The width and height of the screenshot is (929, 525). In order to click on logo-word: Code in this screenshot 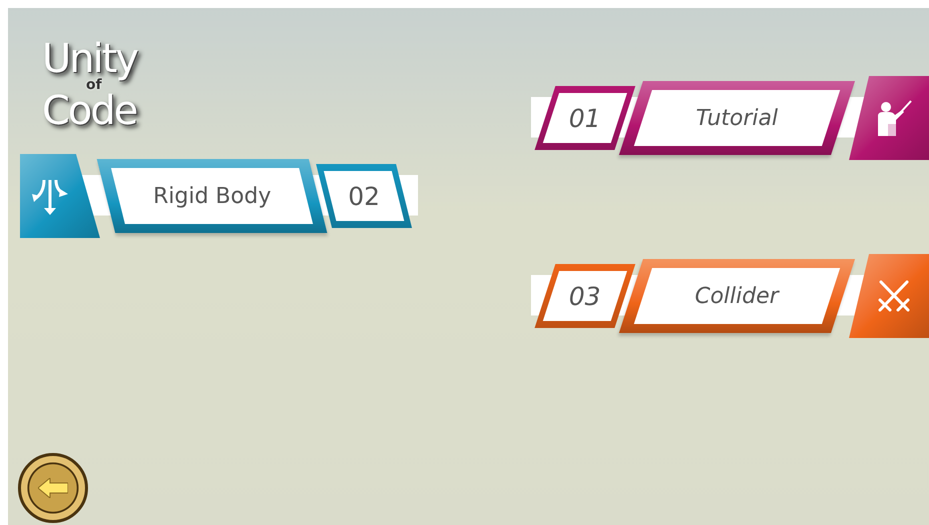, I will do `click(90, 111)`.